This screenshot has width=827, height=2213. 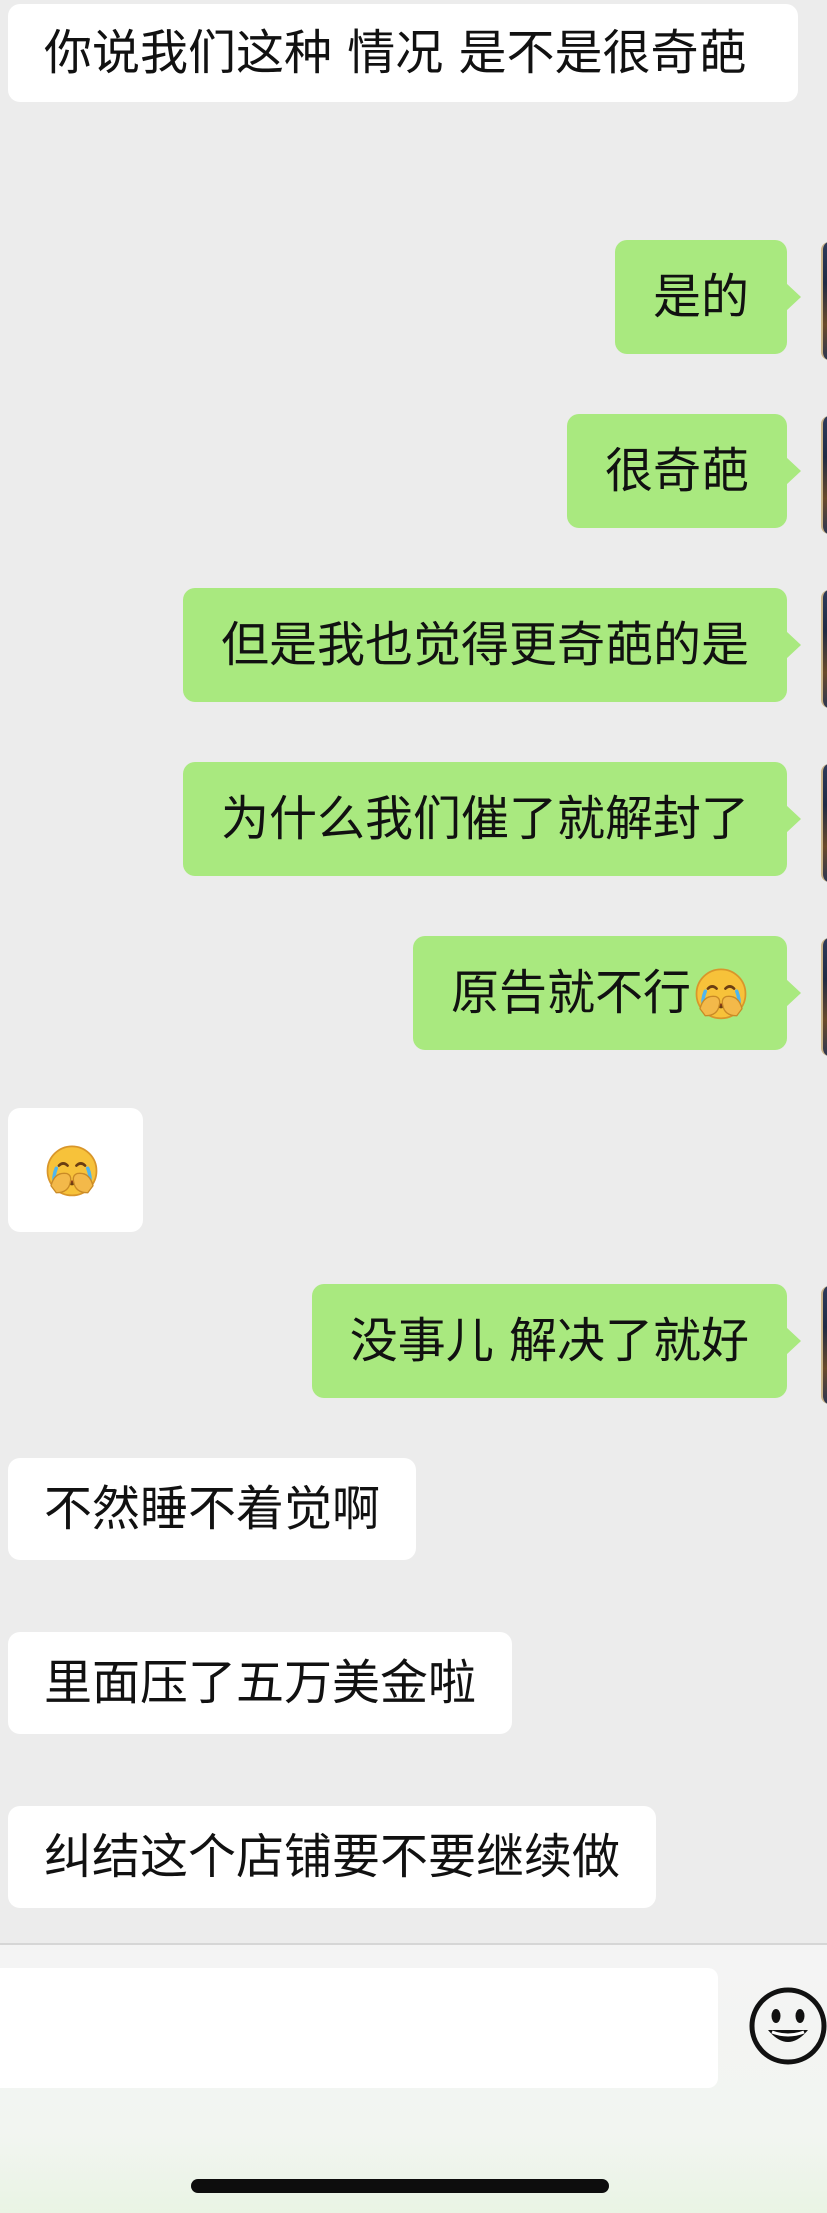 What do you see at coordinates (787, 2026) in the screenshot?
I see `smiley-face-icon` at bounding box center [787, 2026].